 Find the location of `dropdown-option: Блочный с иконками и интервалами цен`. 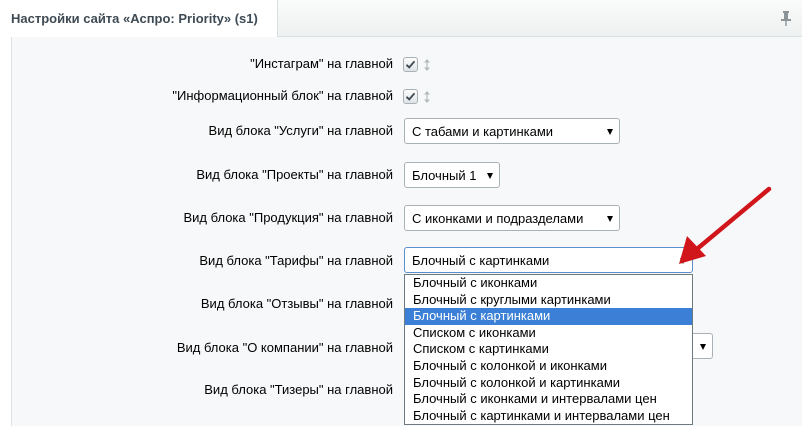

dropdown-option: Блочный с иконками и интервалами цен is located at coordinates (548, 399).